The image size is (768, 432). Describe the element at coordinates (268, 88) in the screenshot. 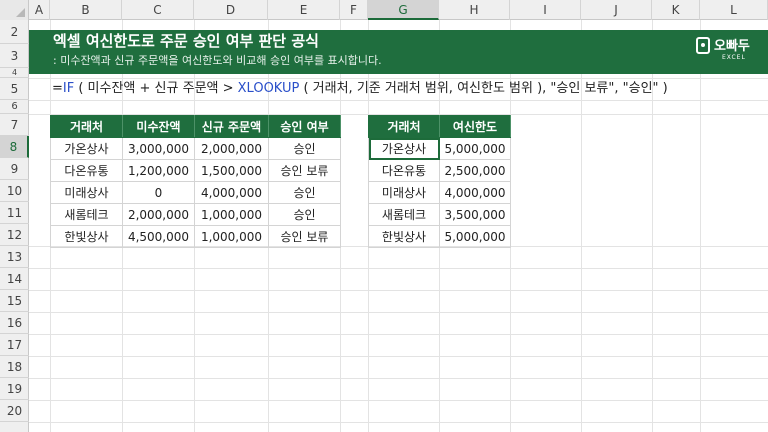

I see `formula-xlookup-function: XLOOKUP` at that location.